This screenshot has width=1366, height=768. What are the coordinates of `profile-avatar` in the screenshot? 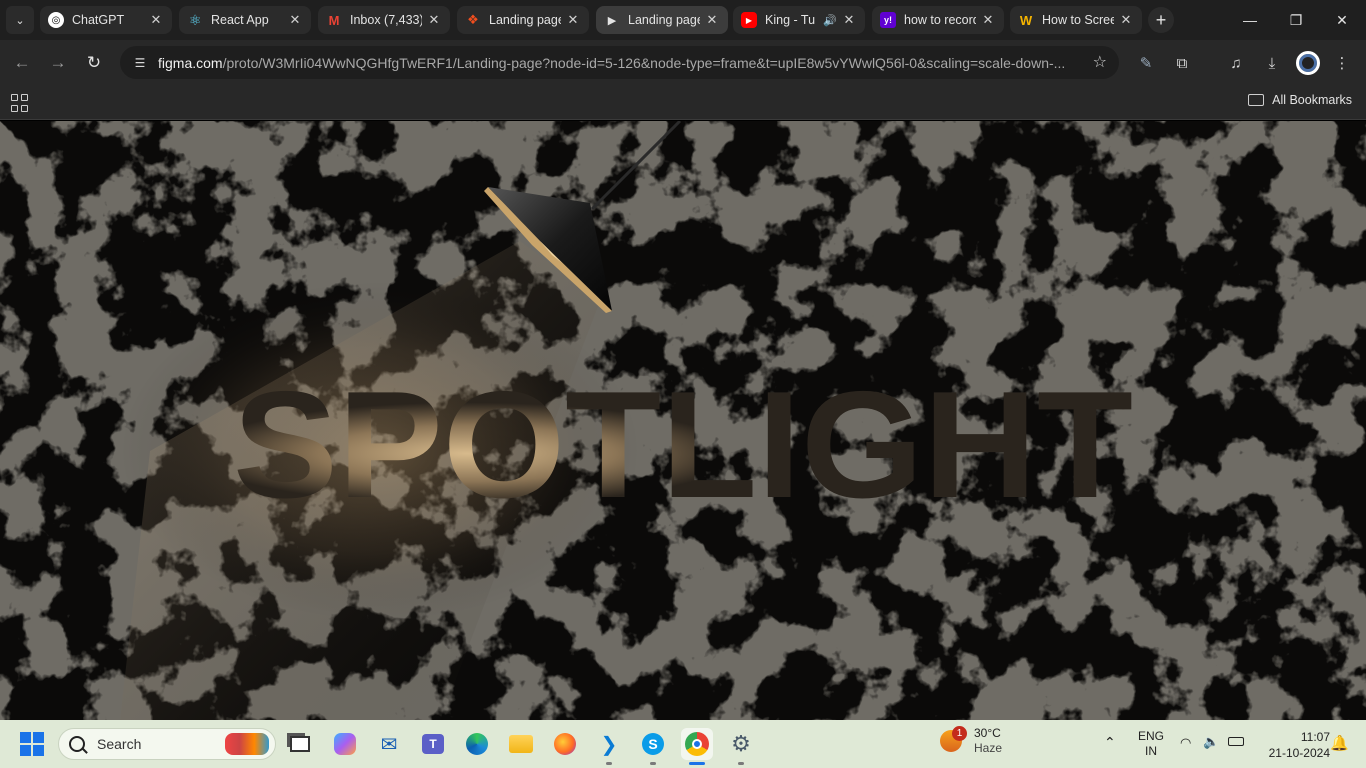 It's located at (1308, 63).